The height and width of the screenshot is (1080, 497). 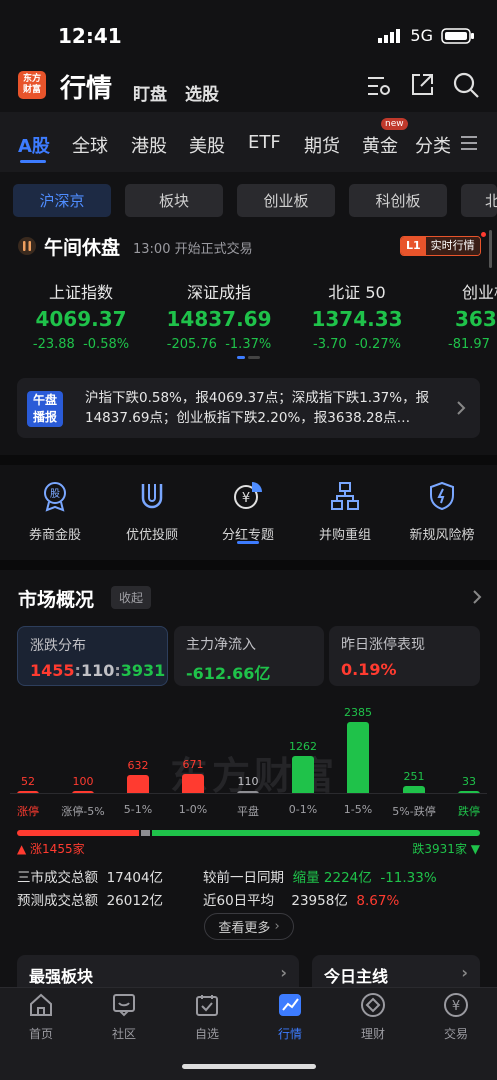 What do you see at coordinates (138, 809) in the screenshot?
I see `chart-category-label: 5-1%` at bounding box center [138, 809].